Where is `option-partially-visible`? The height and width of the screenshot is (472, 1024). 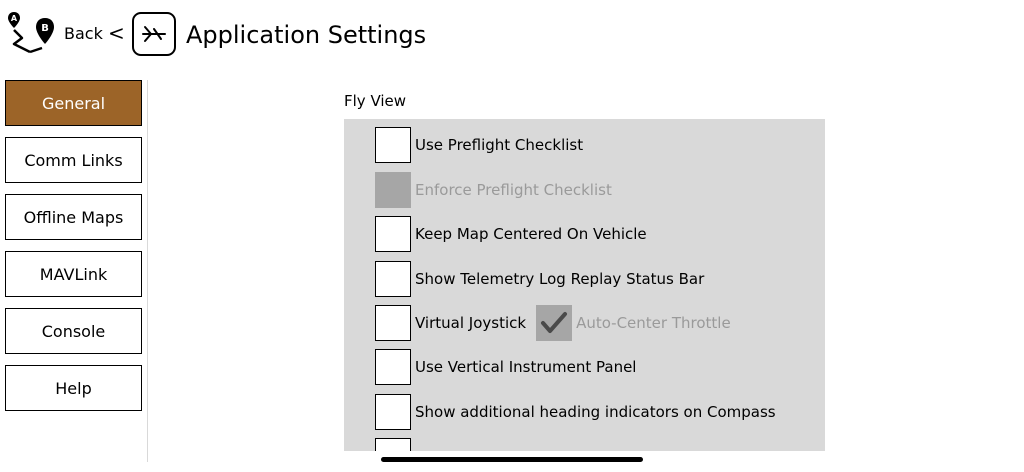
option-partially-visible is located at coordinates (395, 444).